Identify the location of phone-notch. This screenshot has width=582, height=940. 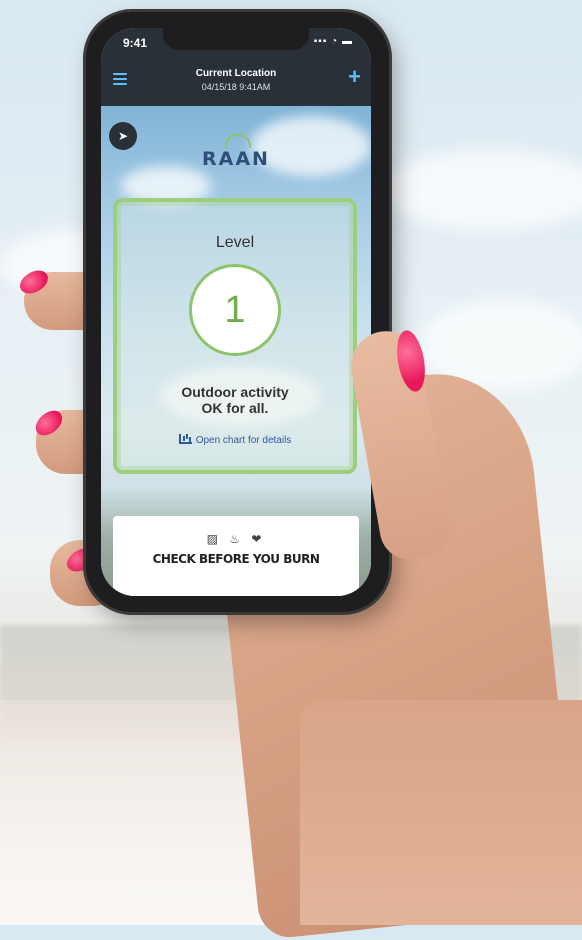
(236, 39).